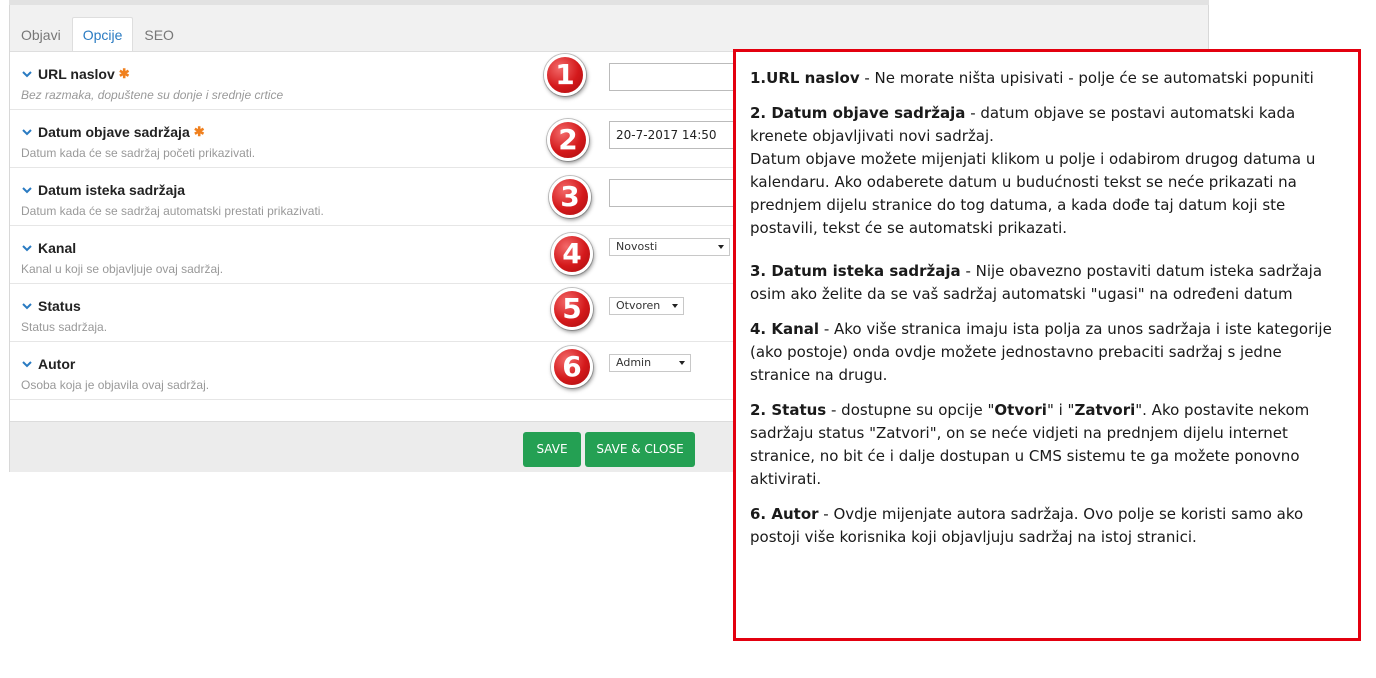  I want to click on field-description: Kanal u koji se objavljuje ovaj sadržaj., so click(122, 269).